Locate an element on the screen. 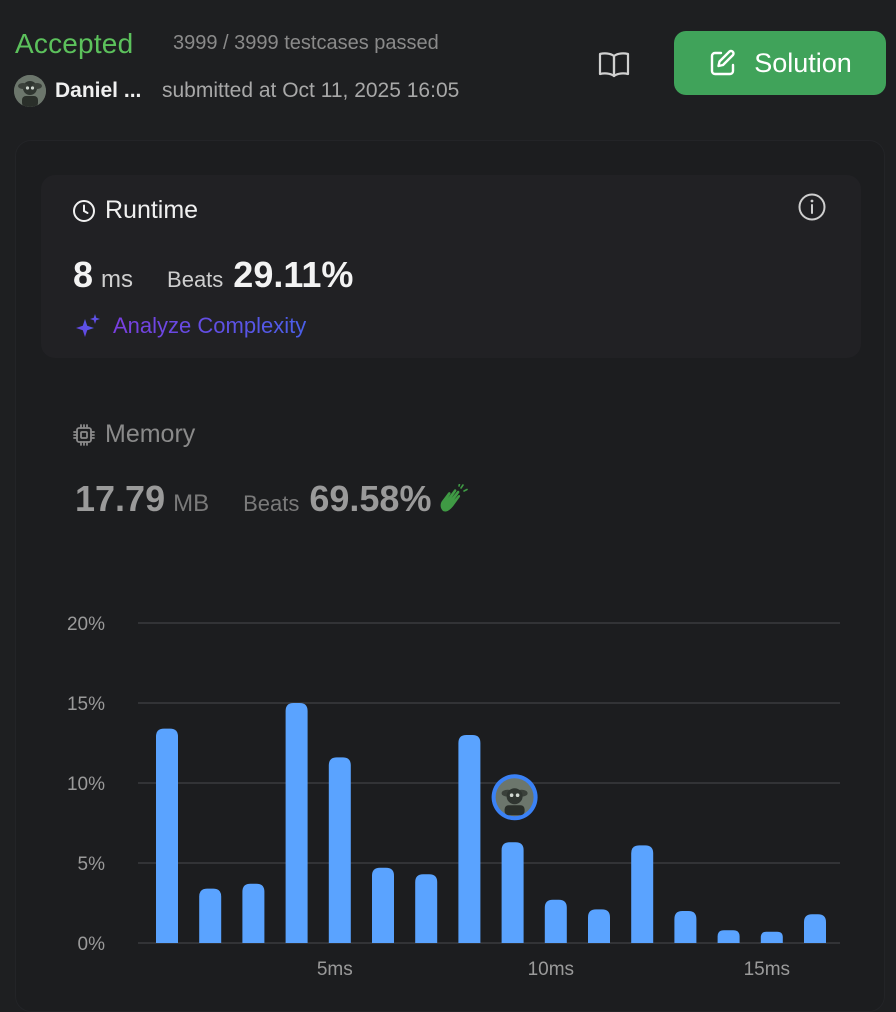  x-tick-label: 15ms is located at coordinates (767, 969).